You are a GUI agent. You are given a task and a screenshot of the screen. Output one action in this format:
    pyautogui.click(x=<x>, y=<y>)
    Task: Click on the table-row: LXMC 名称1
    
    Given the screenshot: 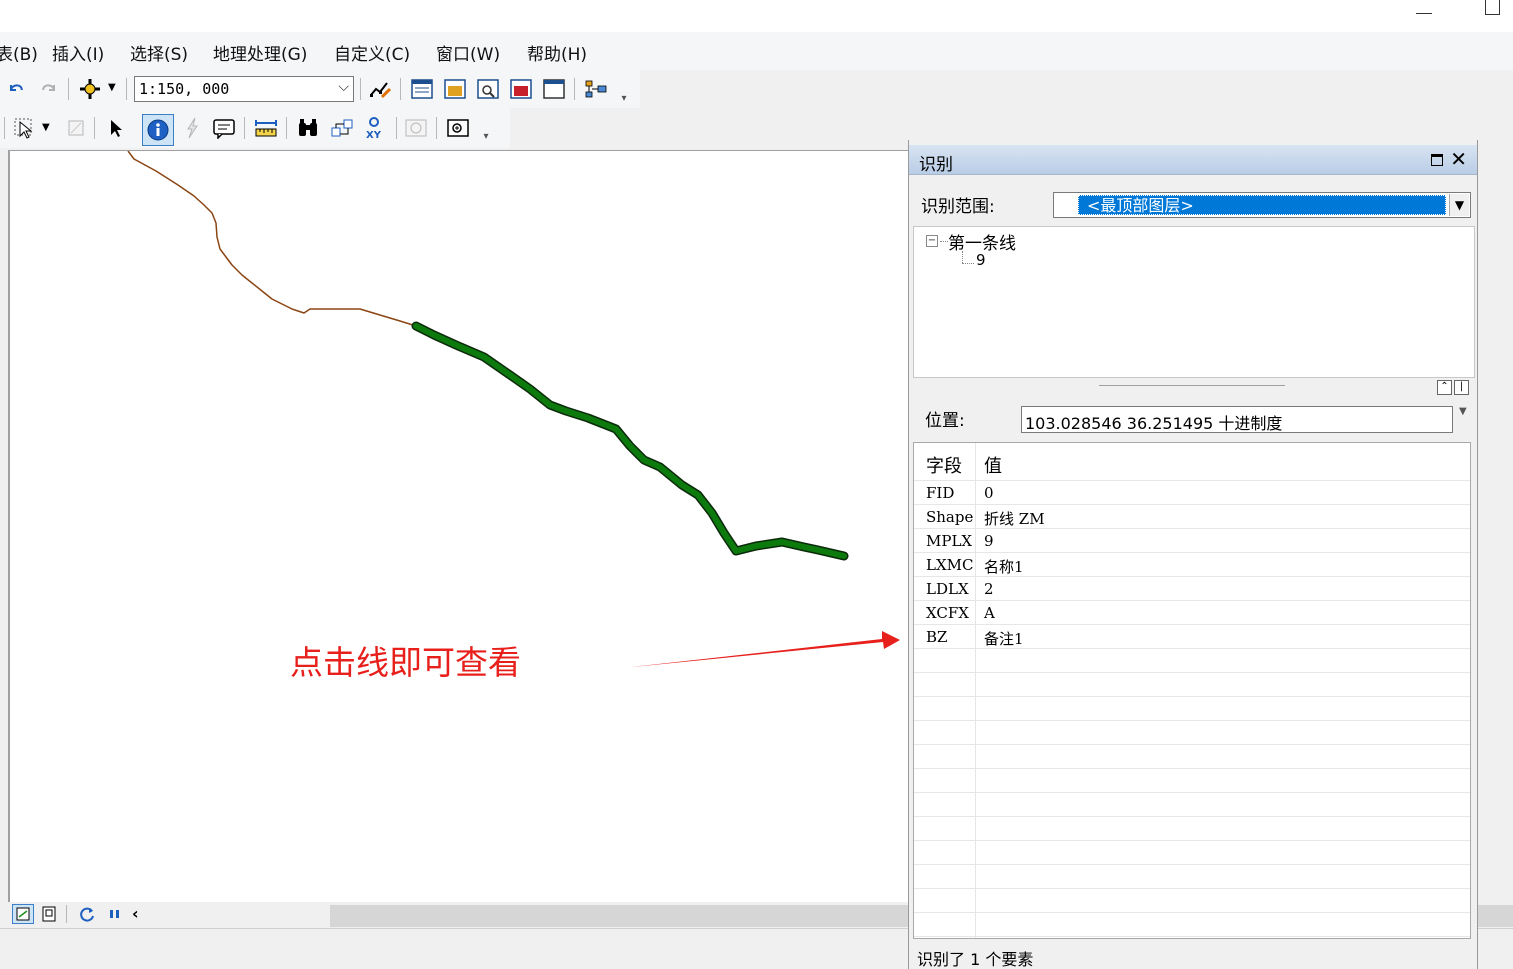 What is the action you would take?
    pyautogui.click(x=1192, y=565)
    